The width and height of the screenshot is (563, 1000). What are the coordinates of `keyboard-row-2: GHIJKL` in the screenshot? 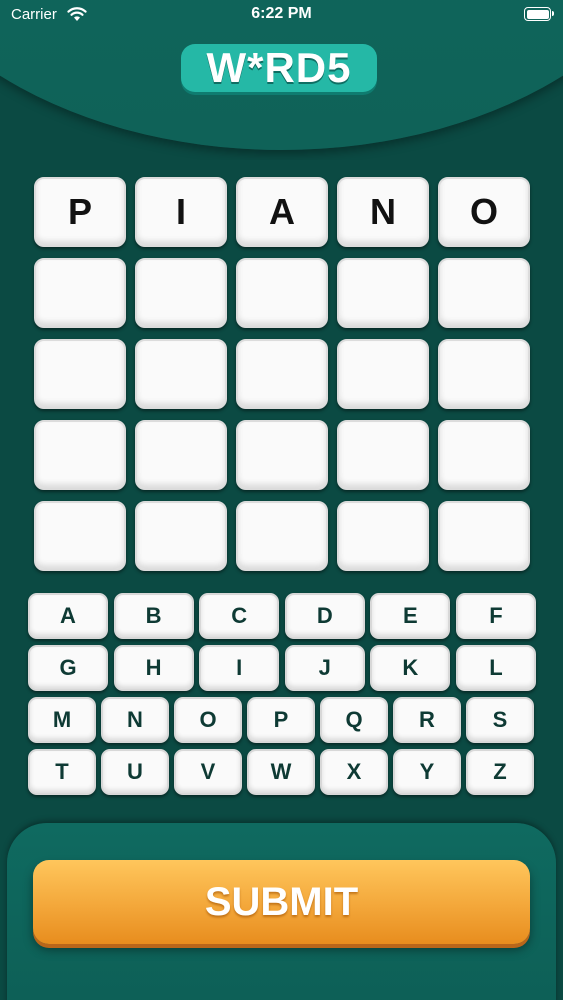 It's located at (285, 668).